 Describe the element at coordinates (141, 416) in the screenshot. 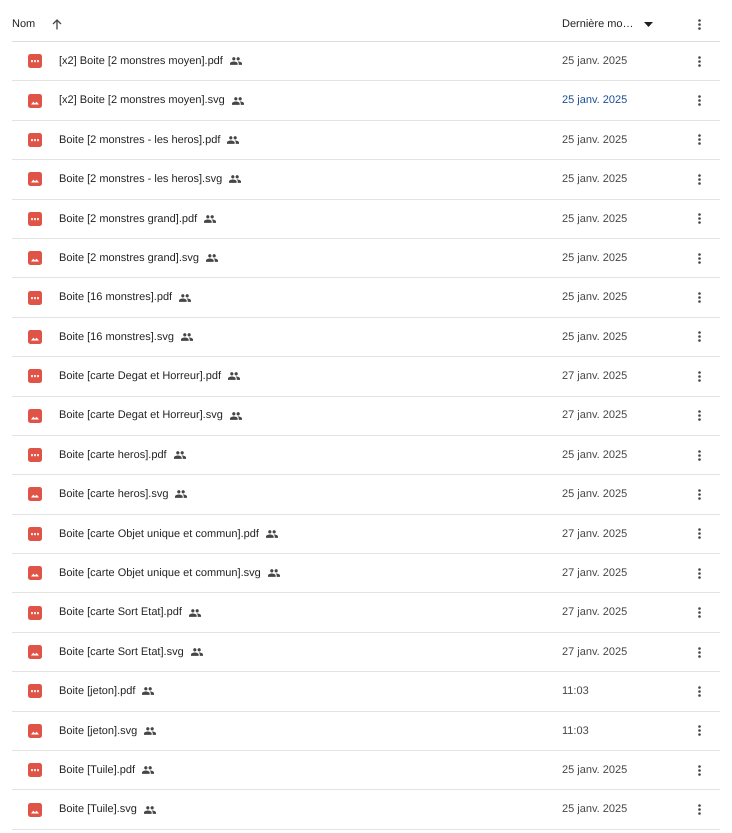

I see `file-name: Boite [carte Degat et Horreur].svg` at that location.